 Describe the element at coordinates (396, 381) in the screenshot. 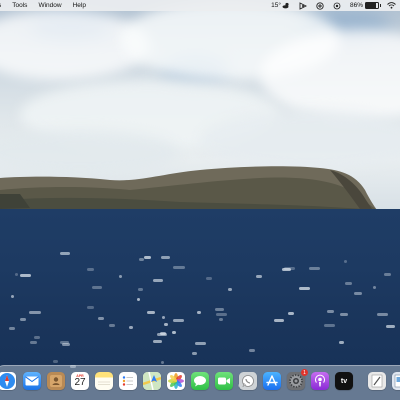

I see `preview-icon` at that location.